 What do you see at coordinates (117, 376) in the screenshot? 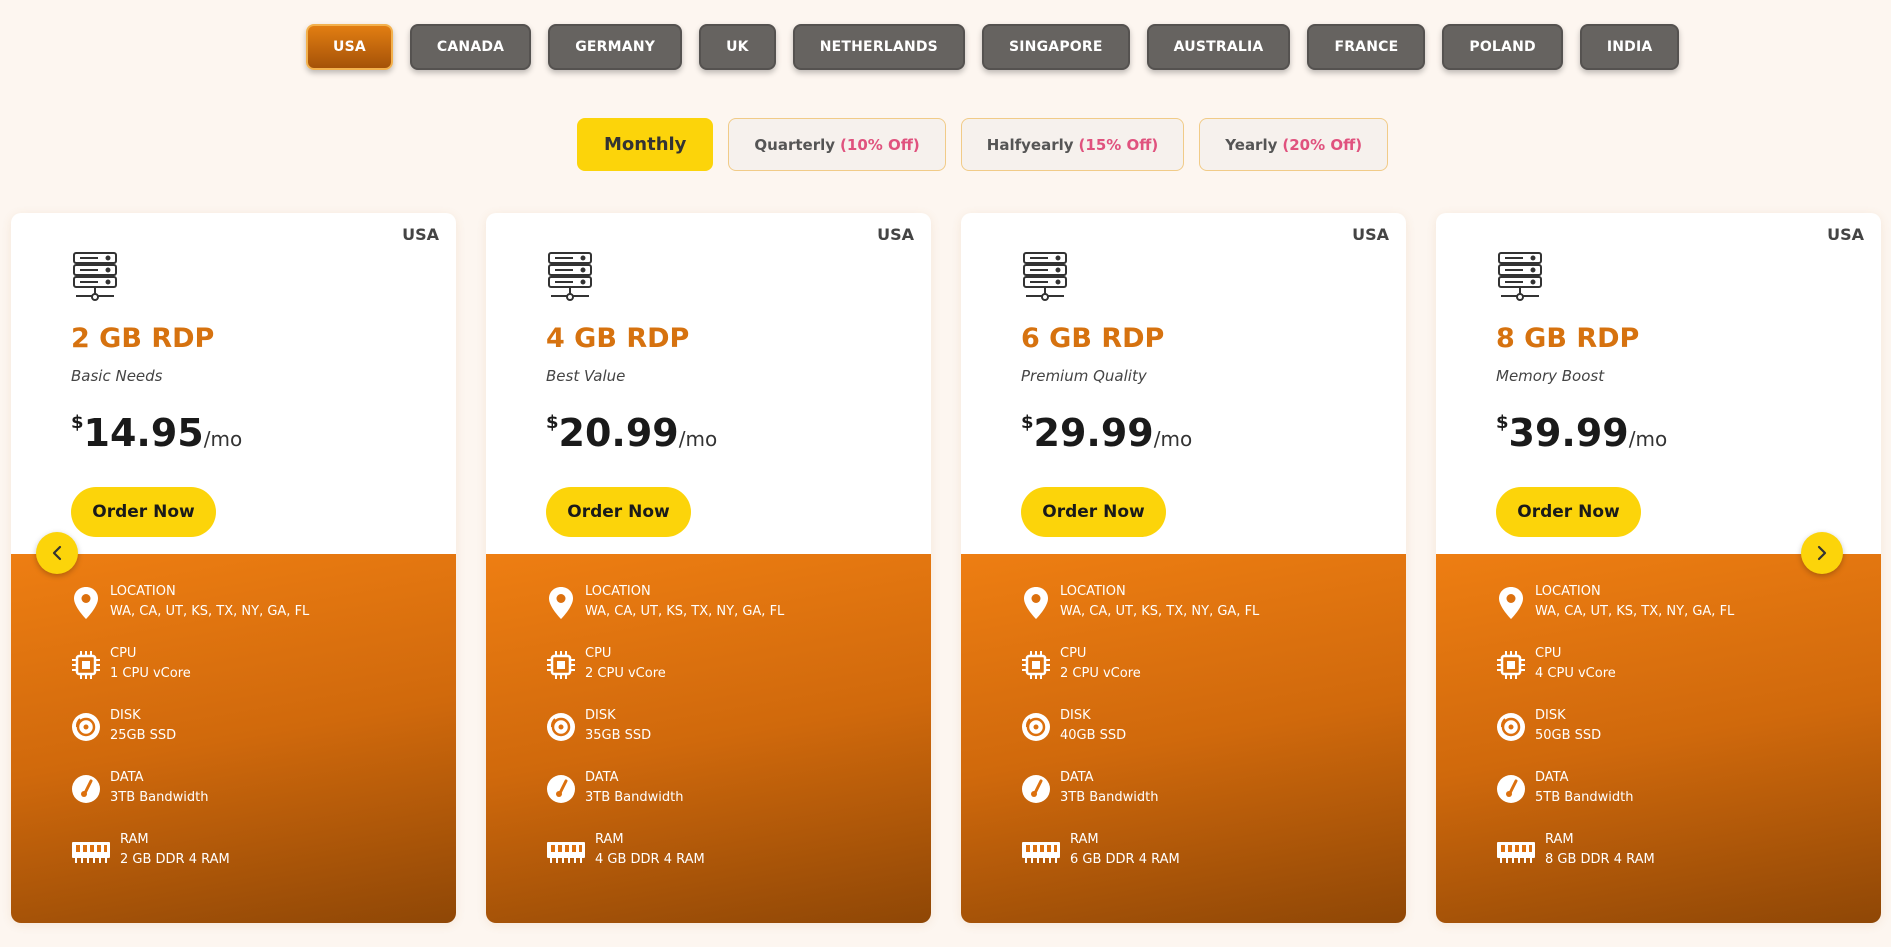
I see `plan-tagline: Basic Needs` at bounding box center [117, 376].